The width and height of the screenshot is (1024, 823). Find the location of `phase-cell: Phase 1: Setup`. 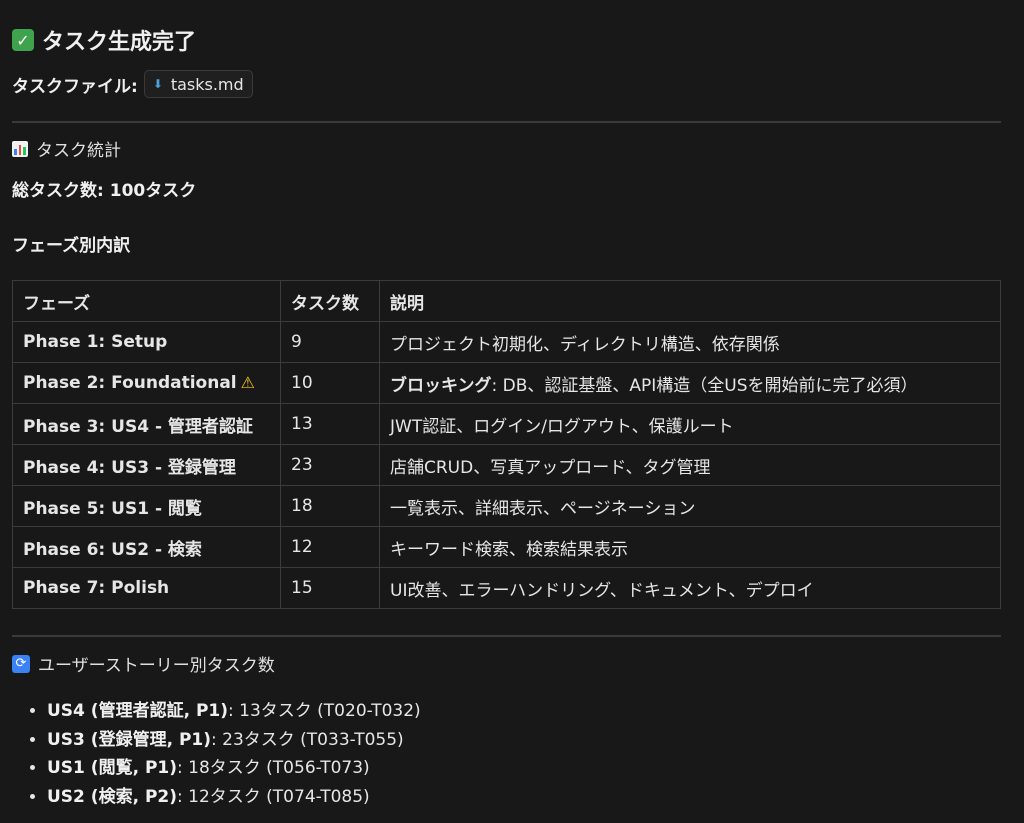

phase-cell: Phase 1: Setup is located at coordinates (146, 342).